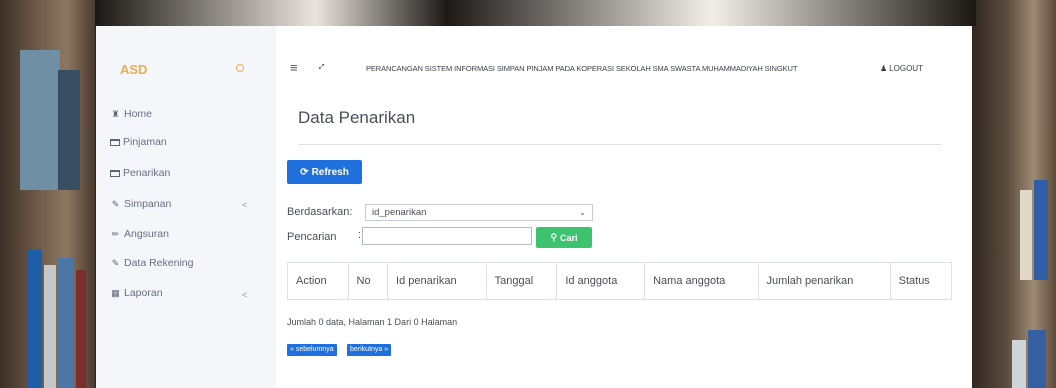 This screenshot has height=388, width=1056. Describe the element at coordinates (312, 350) in the screenshot. I see `prev-page-button: « sebelumnya` at that location.